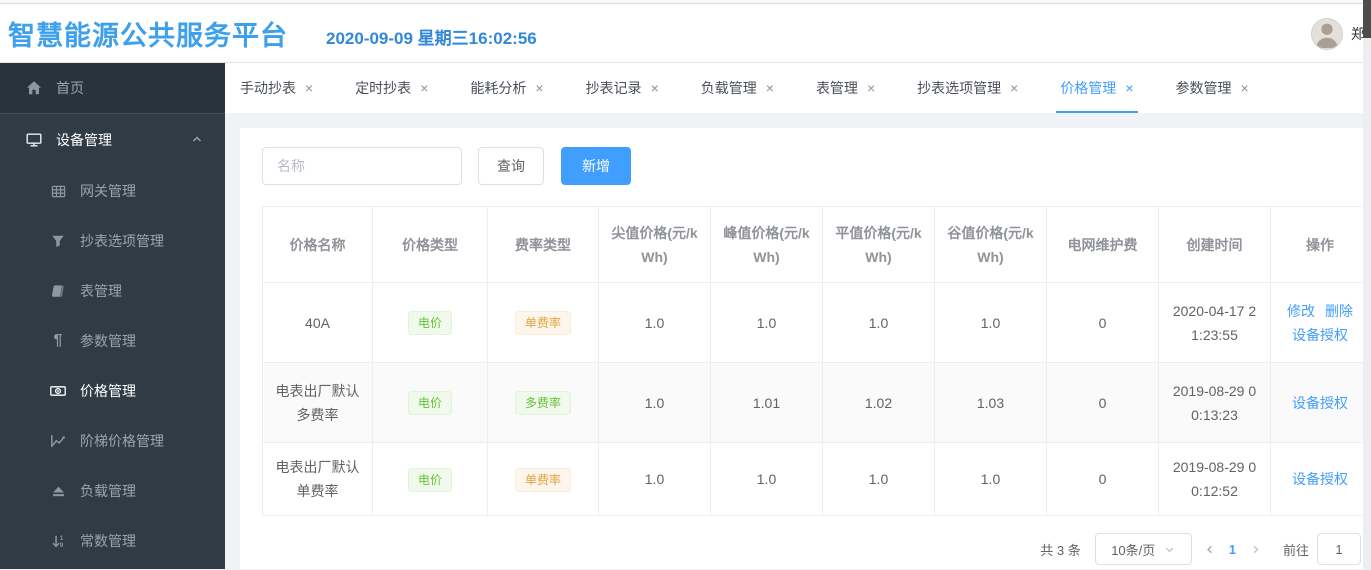 The width and height of the screenshot is (1371, 570). I want to click on search-input, so click(362, 166).